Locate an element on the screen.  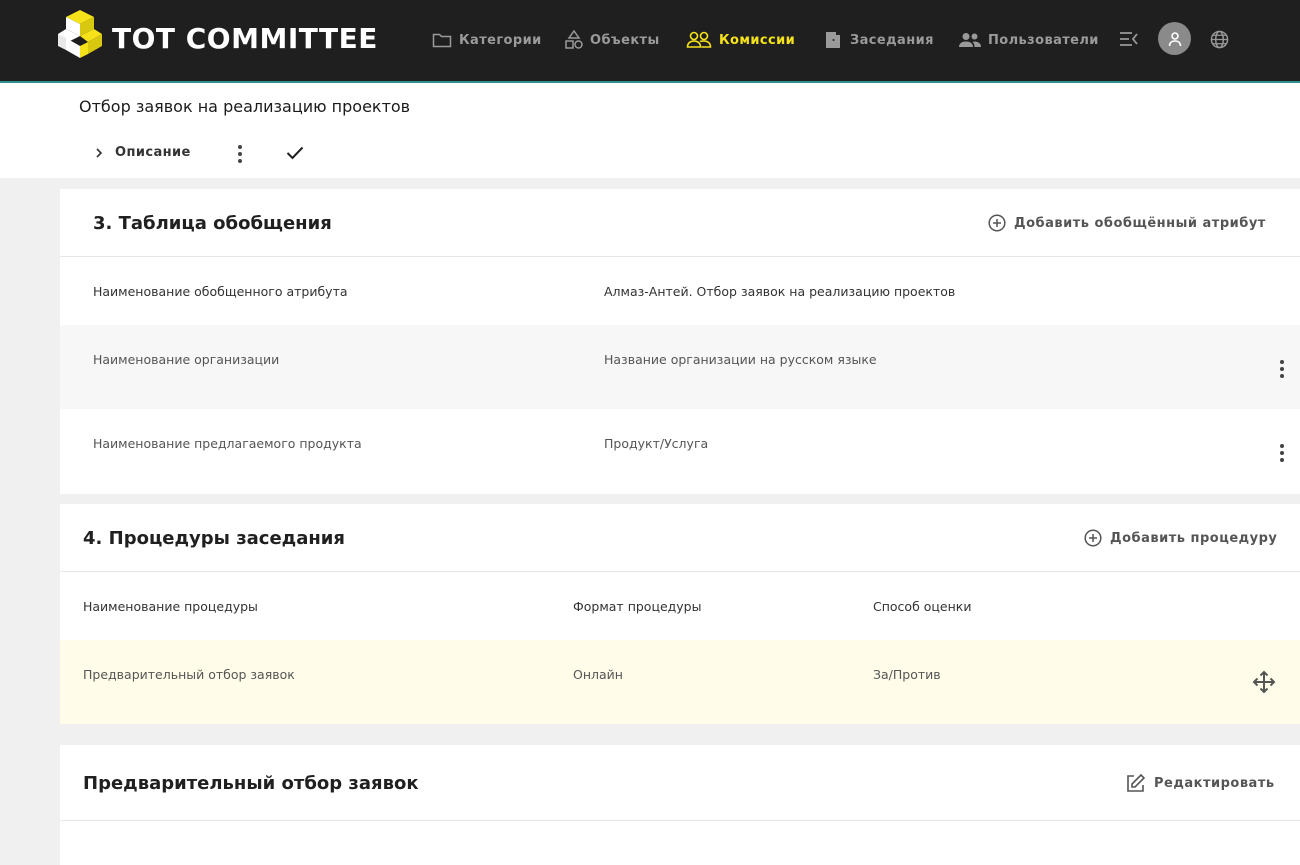
description-toggle: Описание is located at coordinates (142, 152).